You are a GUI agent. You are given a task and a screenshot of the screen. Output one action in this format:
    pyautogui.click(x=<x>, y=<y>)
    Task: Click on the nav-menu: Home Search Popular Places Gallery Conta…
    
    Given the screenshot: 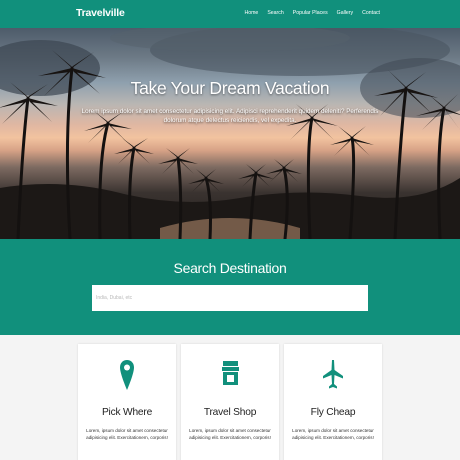 What is the action you would take?
    pyautogui.click(x=312, y=13)
    